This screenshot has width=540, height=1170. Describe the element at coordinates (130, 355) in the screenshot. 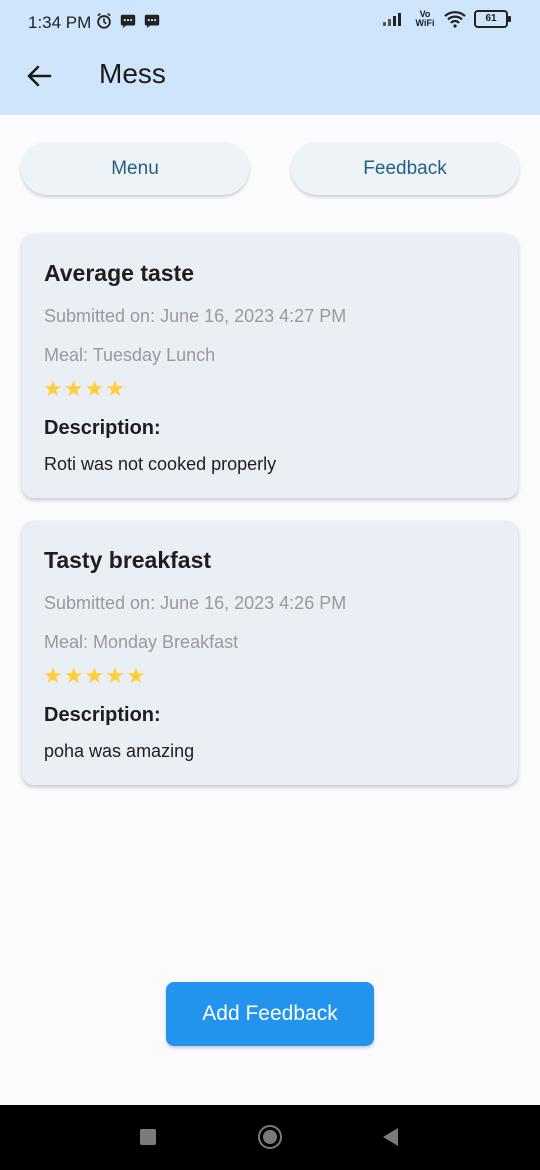

I see `meal-label: Meal: Tuesday Lunch` at that location.